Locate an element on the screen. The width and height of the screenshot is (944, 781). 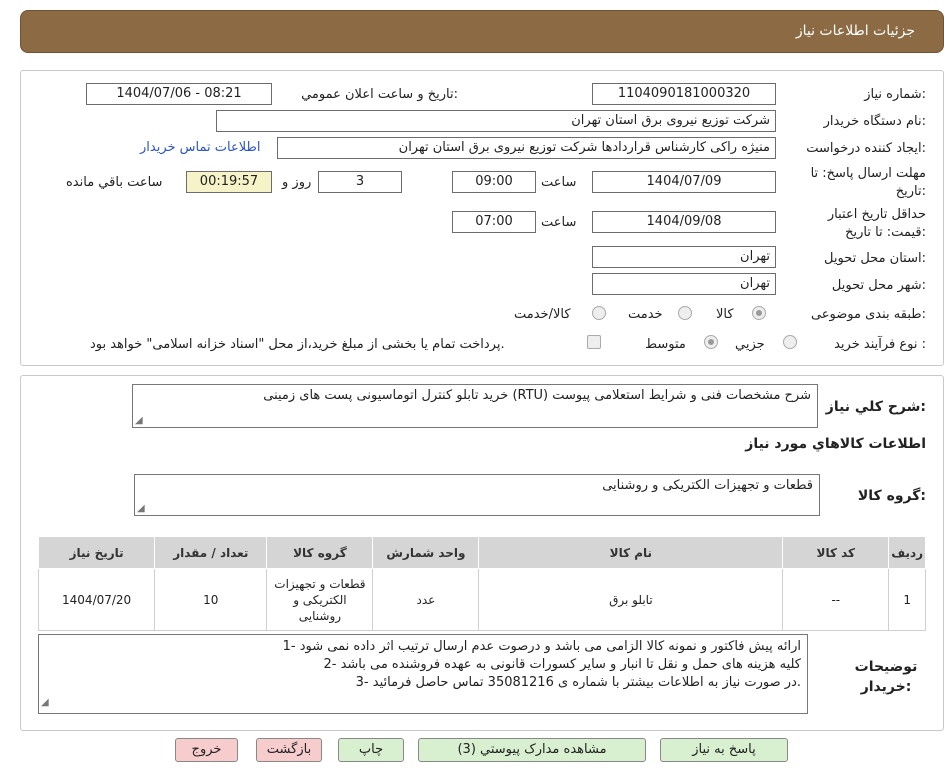
summary-label: شرح كلي نياز: is located at coordinates (875, 407).